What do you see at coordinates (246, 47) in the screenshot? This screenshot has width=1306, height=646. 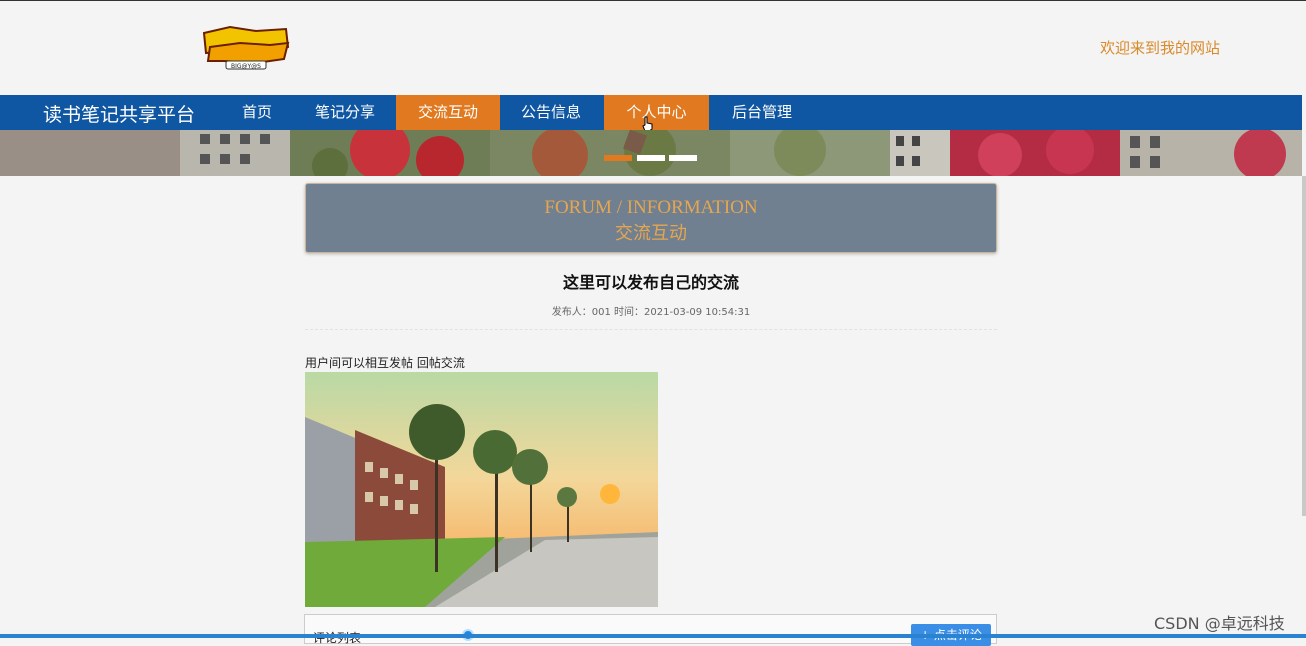 I see `site-logo: BIG@Y@S` at bounding box center [246, 47].